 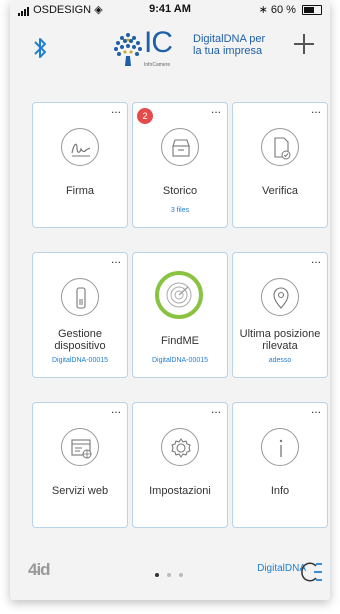 What do you see at coordinates (180, 491) in the screenshot?
I see `tile-label: Impostazioni` at bounding box center [180, 491].